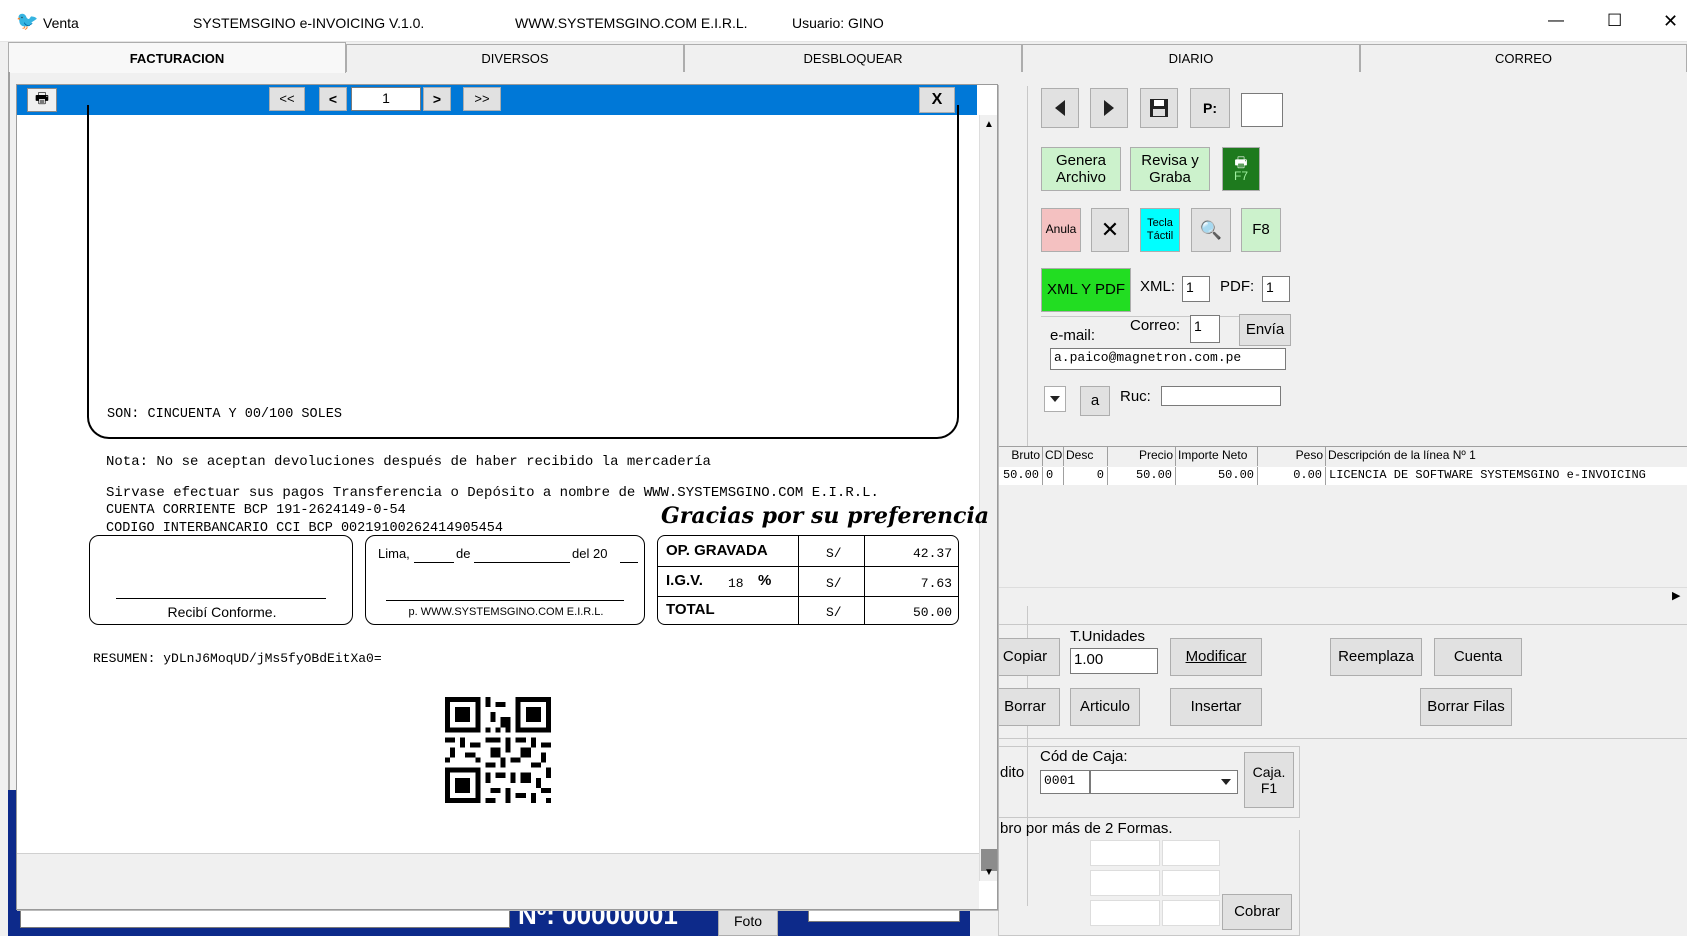 This screenshot has height=936, width=1687. What do you see at coordinates (684, 580) in the screenshot?
I see `igv-label: I.G.V.` at bounding box center [684, 580].